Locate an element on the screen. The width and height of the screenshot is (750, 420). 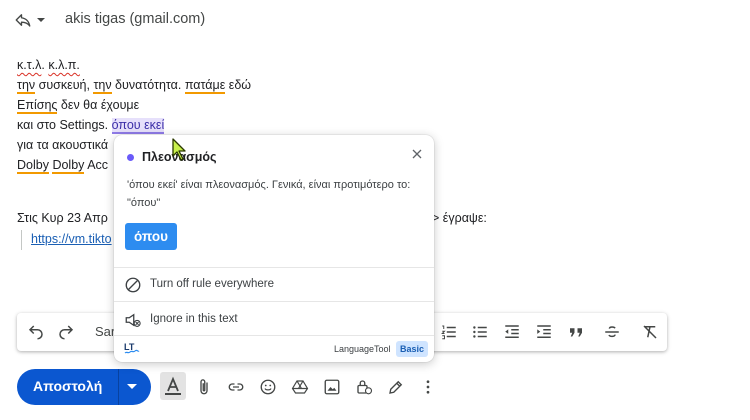
body-line: και στο Settings. όπου εκεί is located at coordinates (134, 125).